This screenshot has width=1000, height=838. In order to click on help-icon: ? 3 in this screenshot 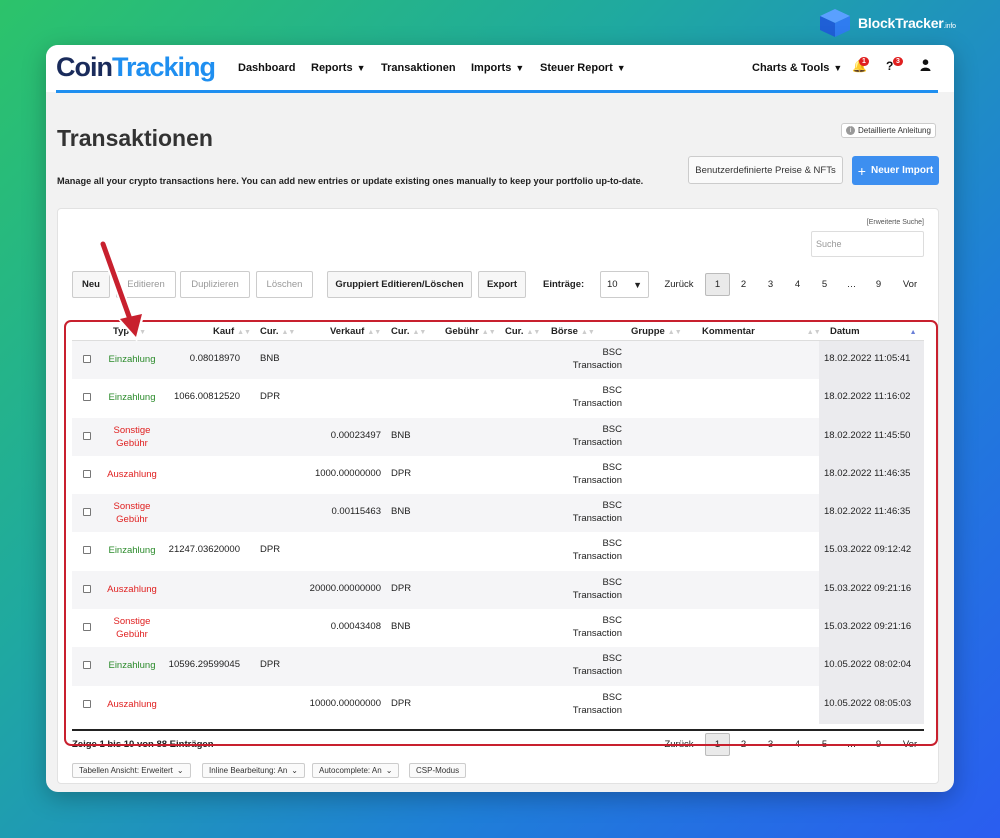, I will do `click(894, 65)`.